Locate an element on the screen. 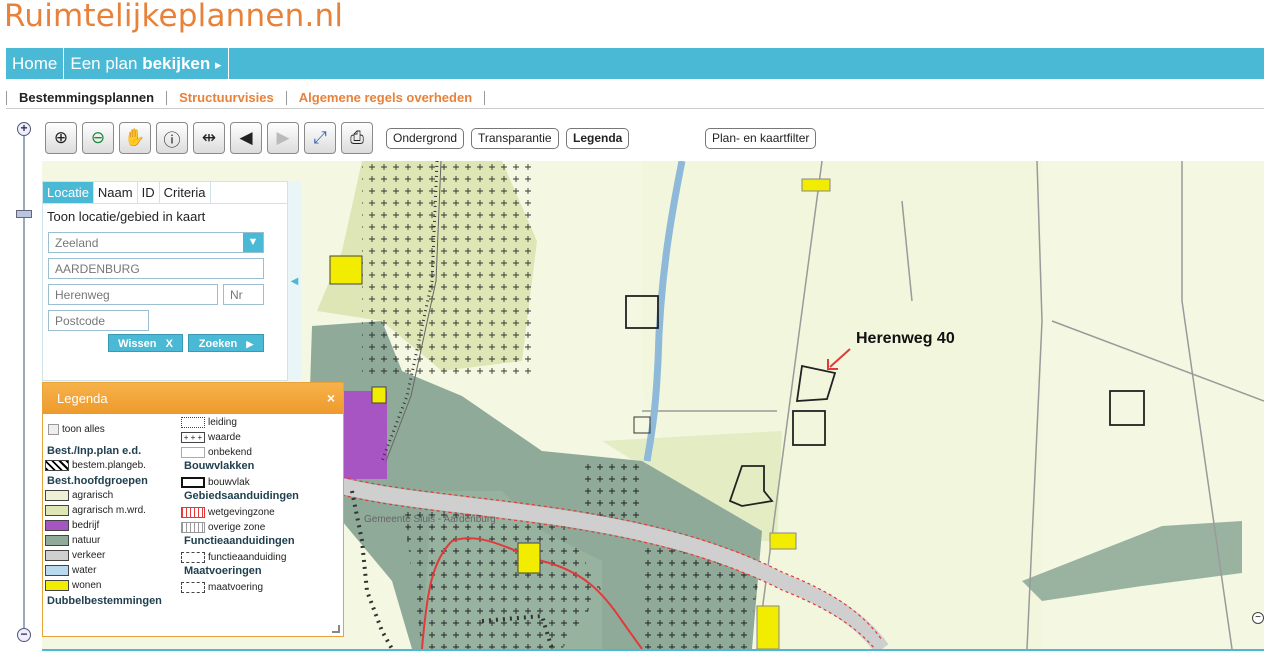 The image size is (1264, 655). subnav-bestemmingsplannen: Bestemmingsplannen is located at coordinates (86, 97).